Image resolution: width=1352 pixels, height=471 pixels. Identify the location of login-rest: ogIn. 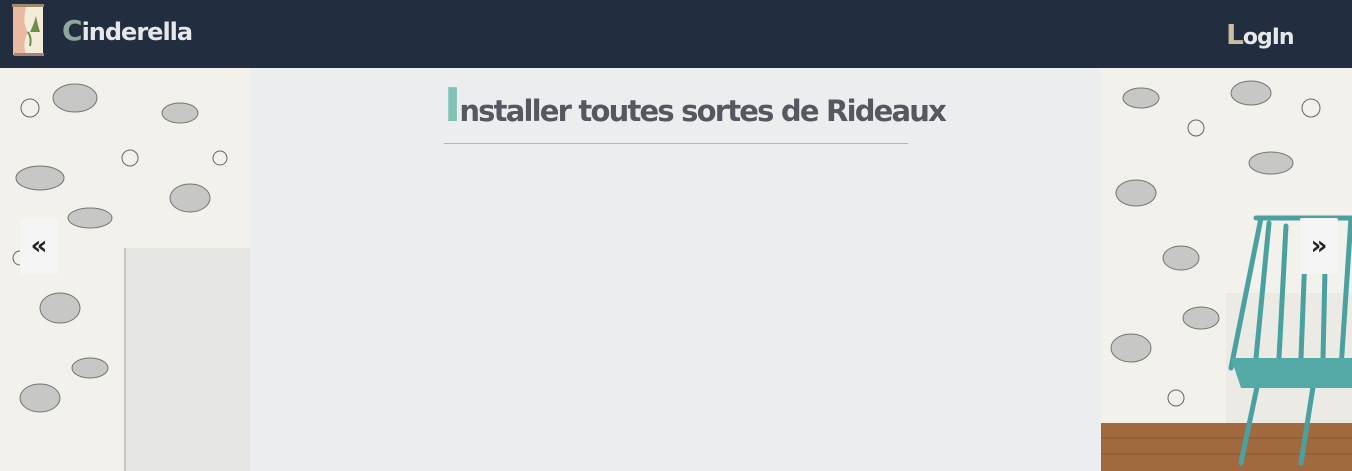
(1268, 37).